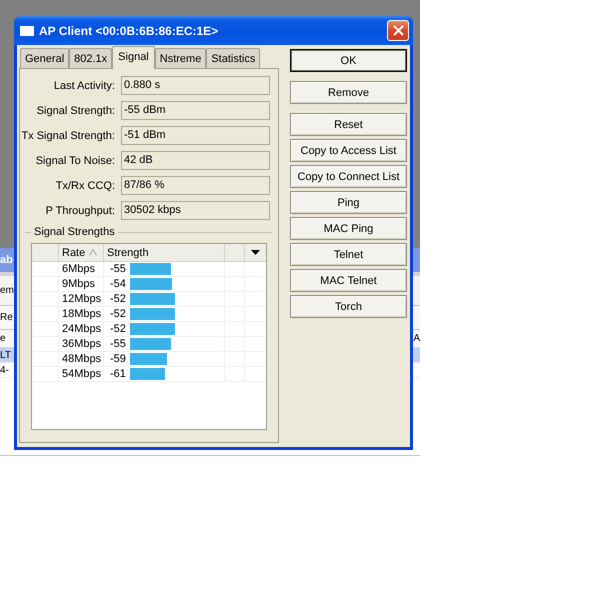 This screenshot has height=600, width=600. I want to click on table-cell: LT, so click(5, 355).